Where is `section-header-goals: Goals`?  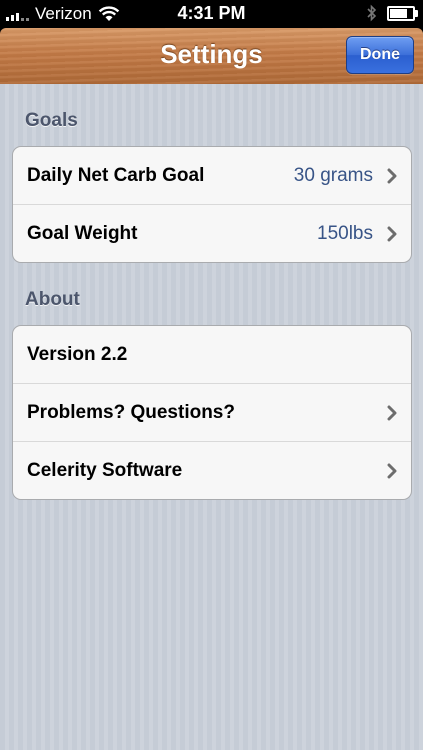
section-header-goals: Goals is located at coordinates (51, 120).